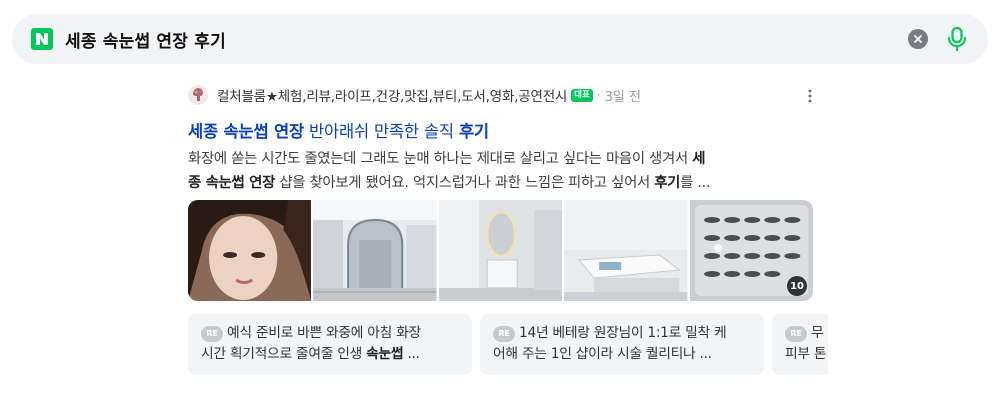 The width and height of the screenshot is (1000, 400). Describe the element at coordinates (392, 95) in the screenshot. I see `author-name: 컬처블룸★체험,리뷰,라이프,건강,맛집,뷰티,도서,영화,공연전시` at that location.